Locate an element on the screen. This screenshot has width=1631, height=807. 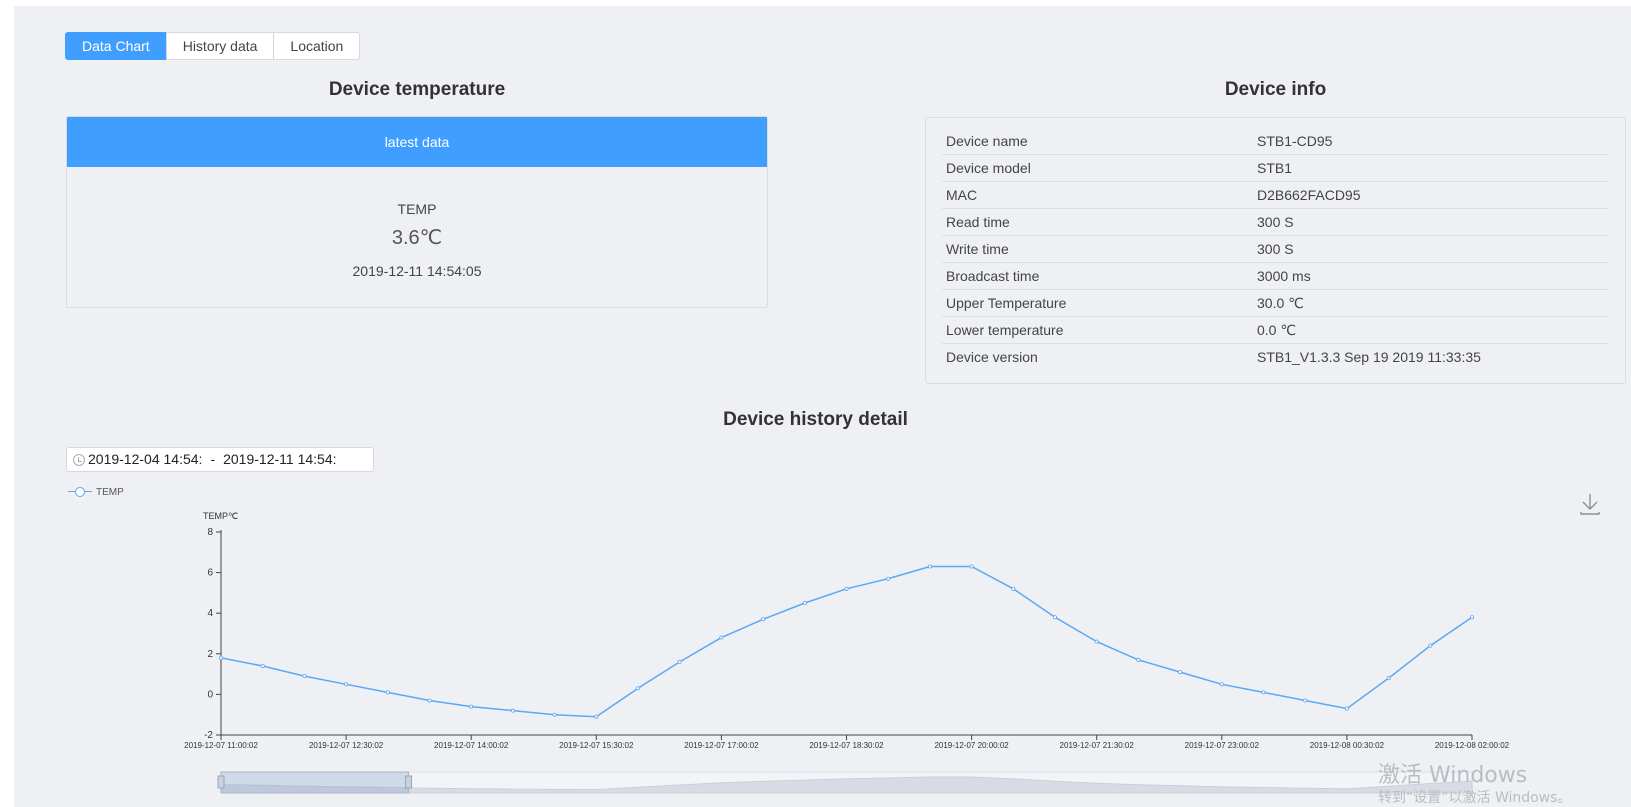
info-key: Lower temperature is located at coordinates (1005, 330).